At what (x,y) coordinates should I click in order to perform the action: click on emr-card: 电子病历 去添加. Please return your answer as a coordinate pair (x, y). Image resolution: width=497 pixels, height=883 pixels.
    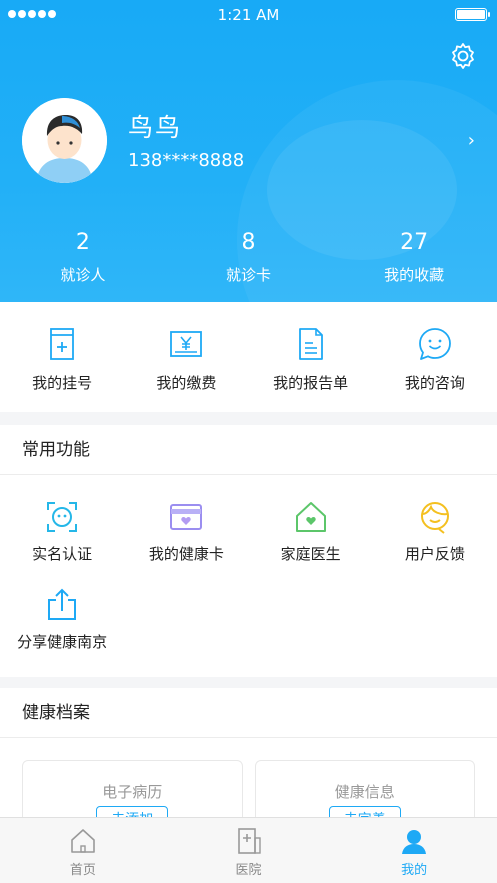
    Looking at the image, I should click on (132, 788).